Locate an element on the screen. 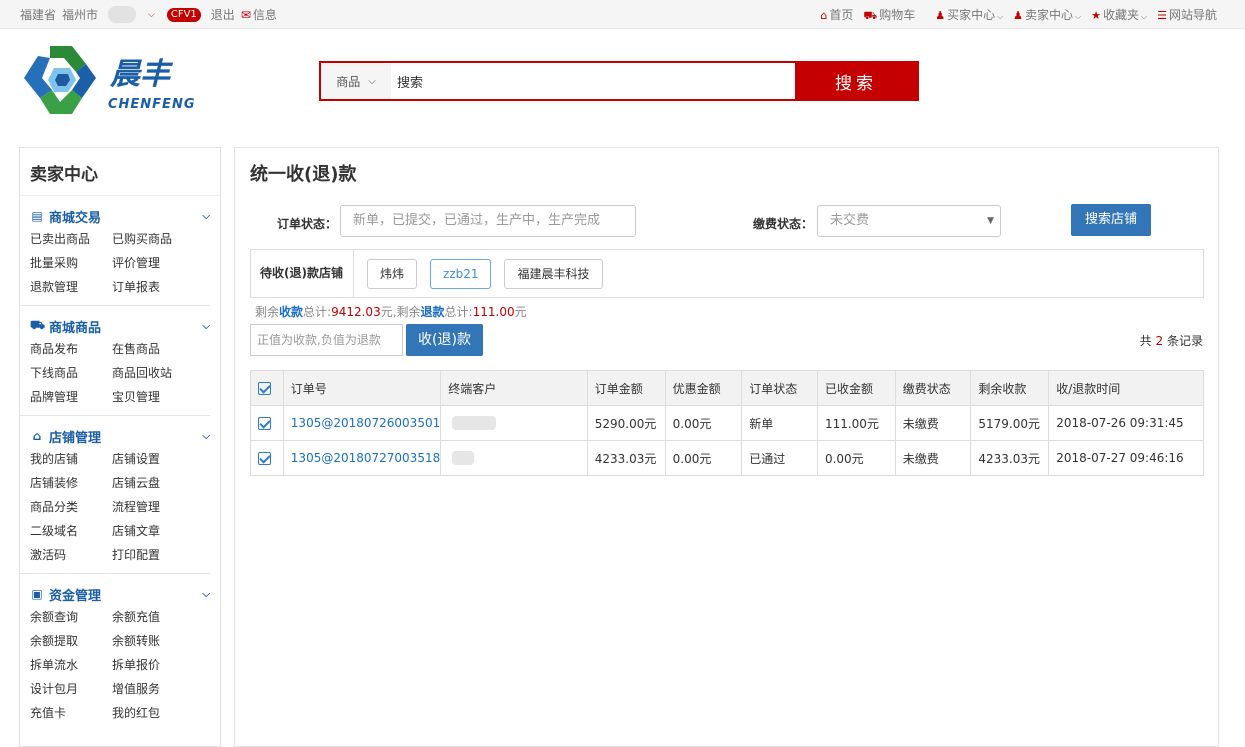  sidebar-item: 激活码 is located at coordinates (71, 555).